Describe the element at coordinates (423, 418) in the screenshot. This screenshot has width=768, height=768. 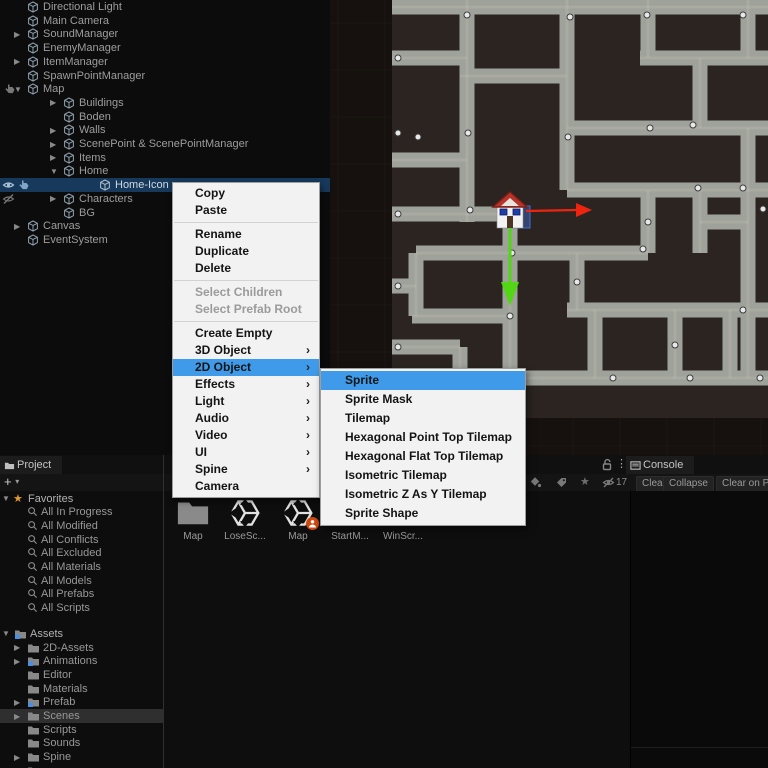
I see `submenu-item-tilemap: Tilemap` at that location.